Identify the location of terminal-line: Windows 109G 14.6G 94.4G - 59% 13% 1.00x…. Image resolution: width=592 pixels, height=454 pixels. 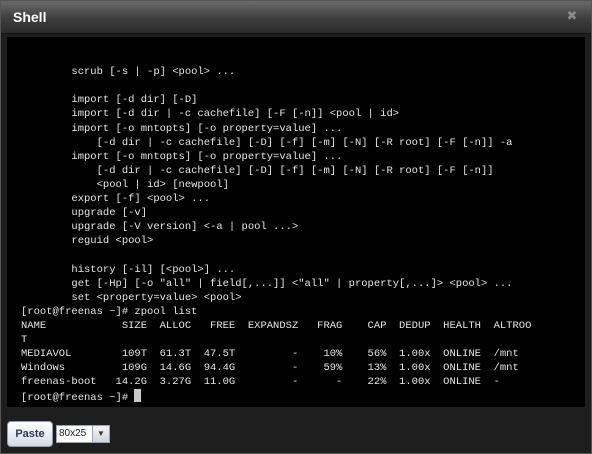
(270, 368).